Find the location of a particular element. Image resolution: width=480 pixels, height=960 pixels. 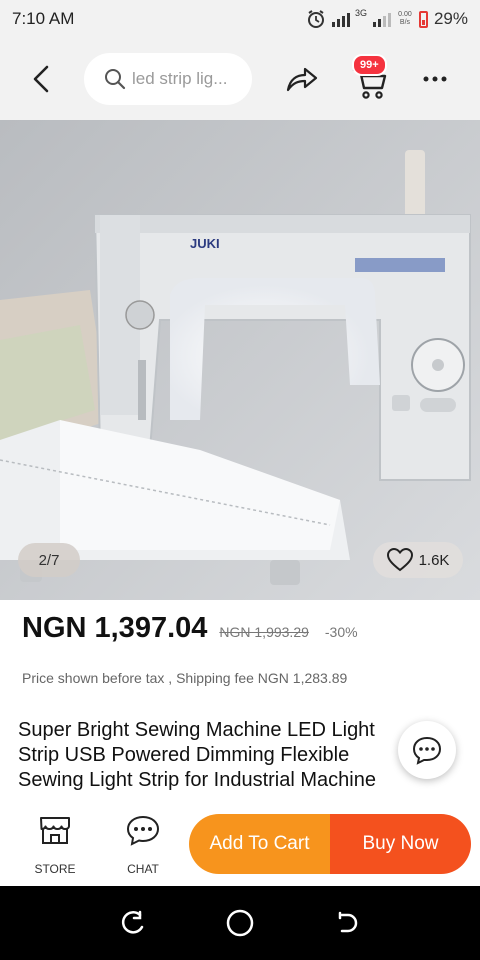

store-icon is located at coordinates (55, 830).